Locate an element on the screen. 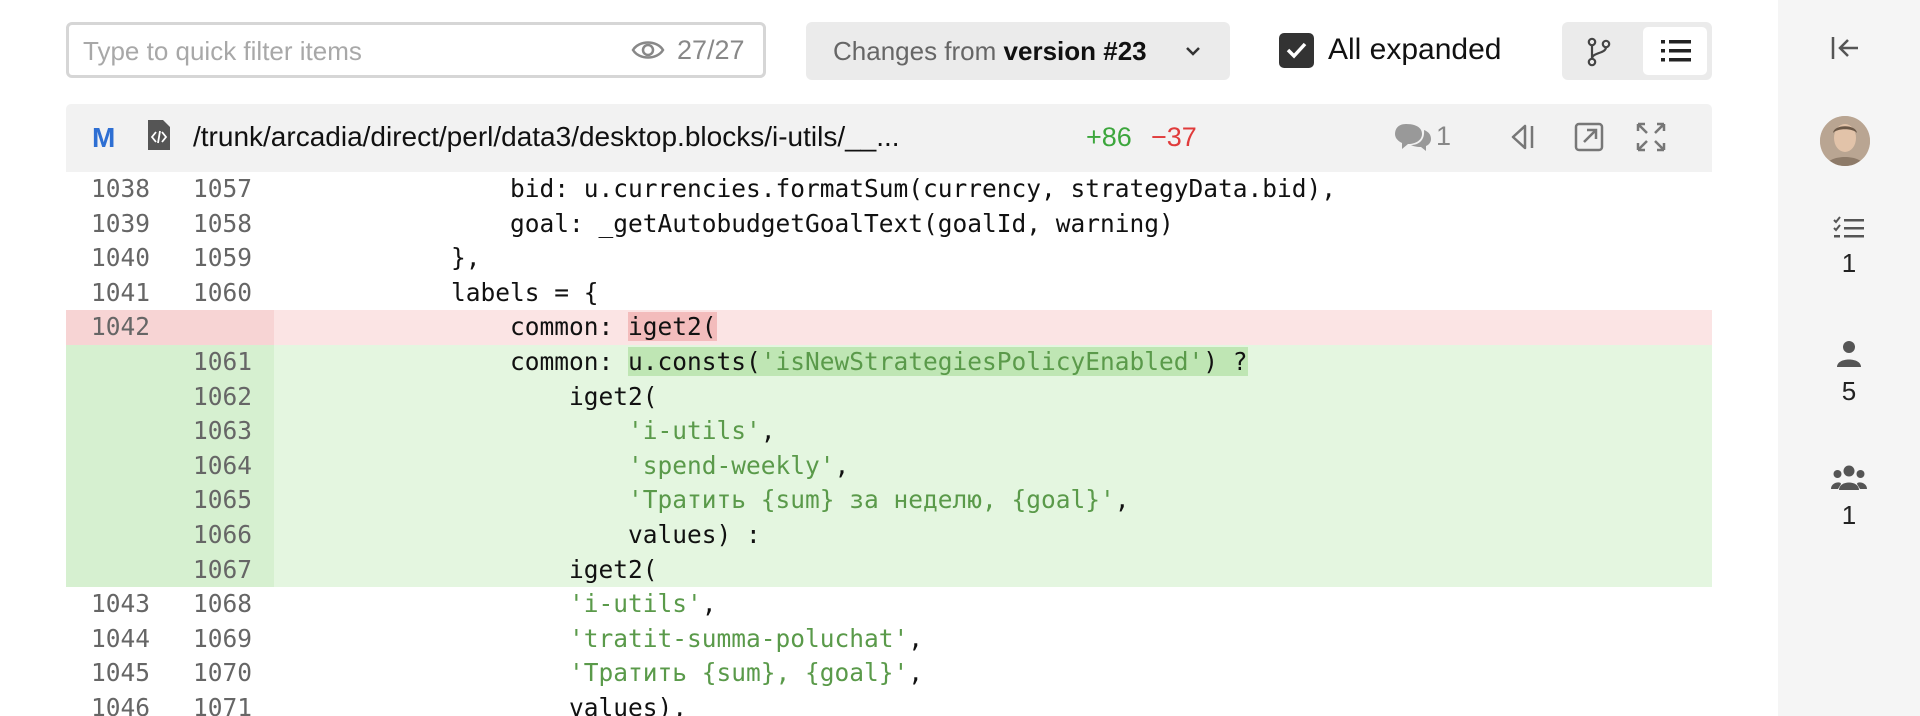 This screenshot has width=1920, height=716. collapse-sidebar-icon is located at coordinates (1846, 48).